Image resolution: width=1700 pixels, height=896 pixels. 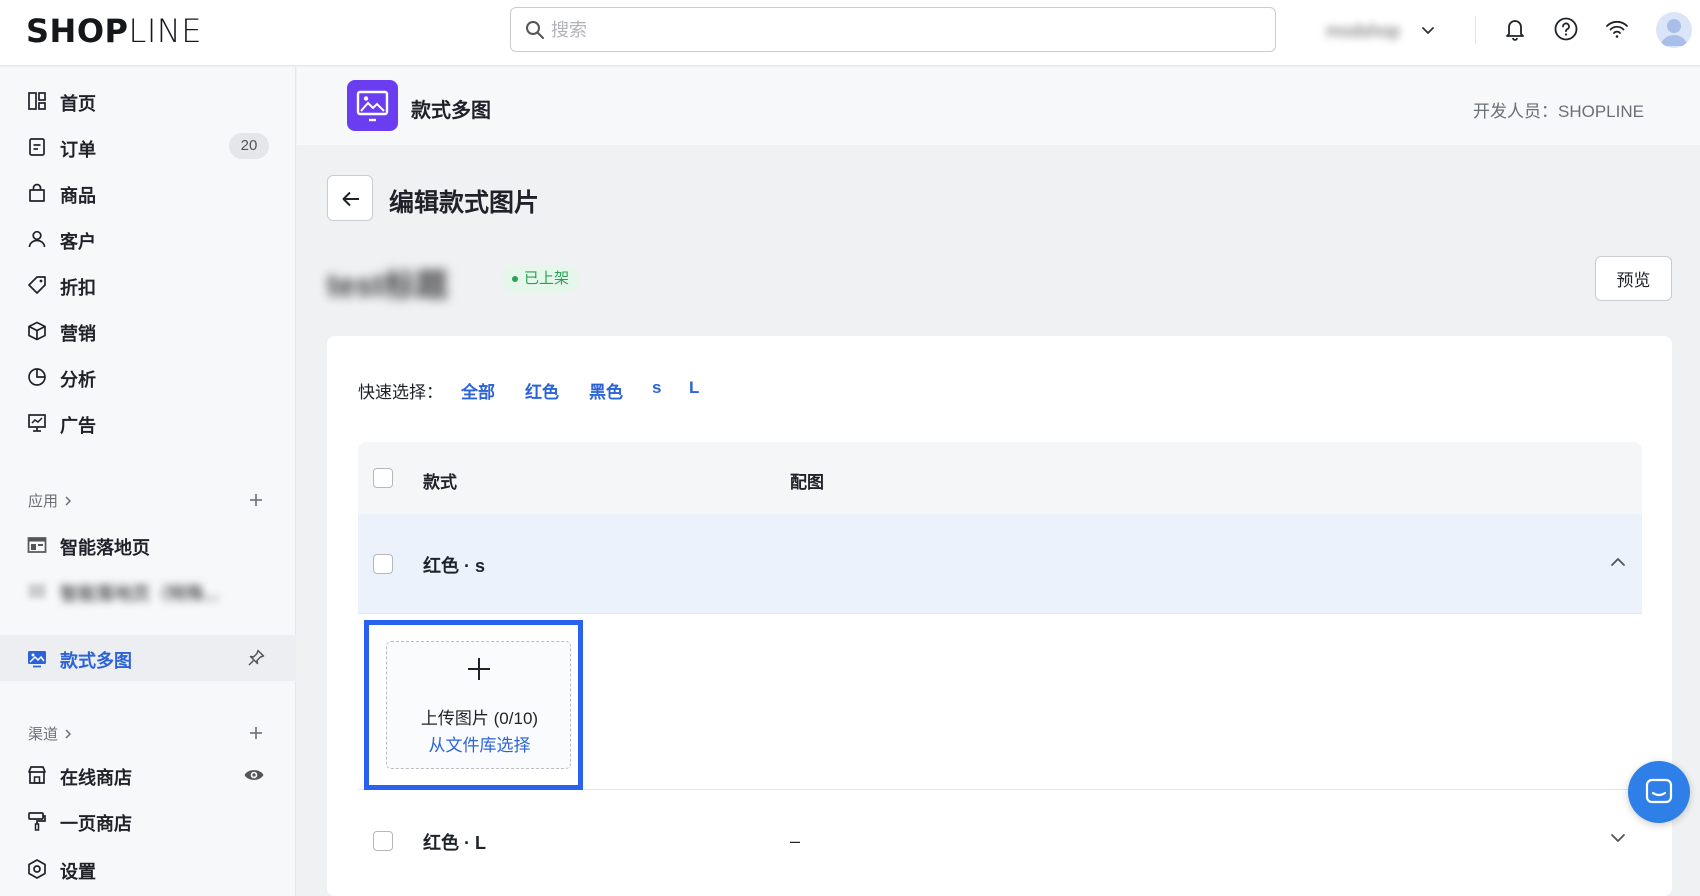 What do you see at coordinates (998, 106) in the screenshot?
I see `app-header: 款式多图 开发人员：SHOPLINE` at bounding box center [998, 106].